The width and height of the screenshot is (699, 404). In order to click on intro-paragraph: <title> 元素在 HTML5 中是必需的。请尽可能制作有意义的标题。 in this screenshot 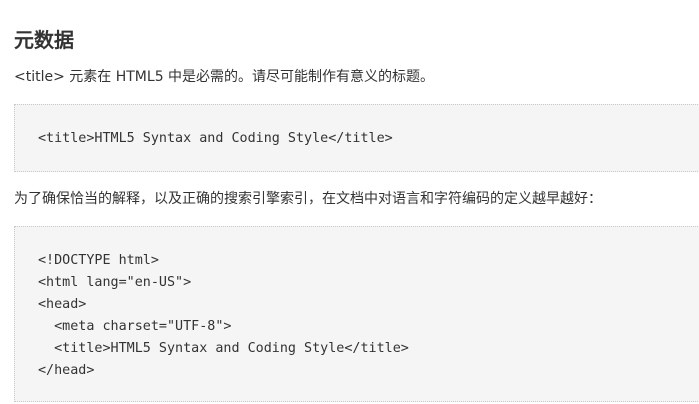, I will do `click(224, 77)`.